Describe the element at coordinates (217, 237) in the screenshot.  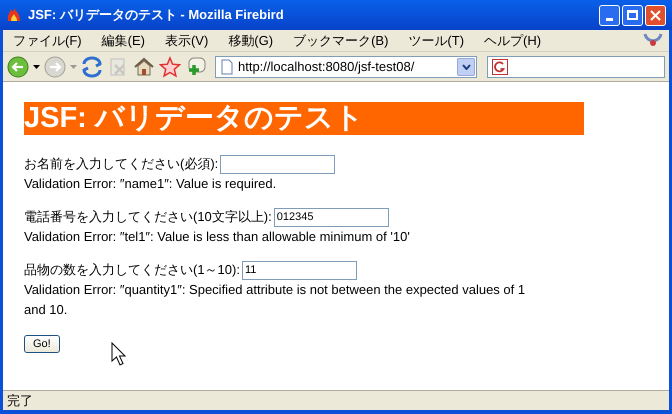
I see `error-message: Validation Error: ″tel1″: Value is less than allowable minimum of '10'` at that location.